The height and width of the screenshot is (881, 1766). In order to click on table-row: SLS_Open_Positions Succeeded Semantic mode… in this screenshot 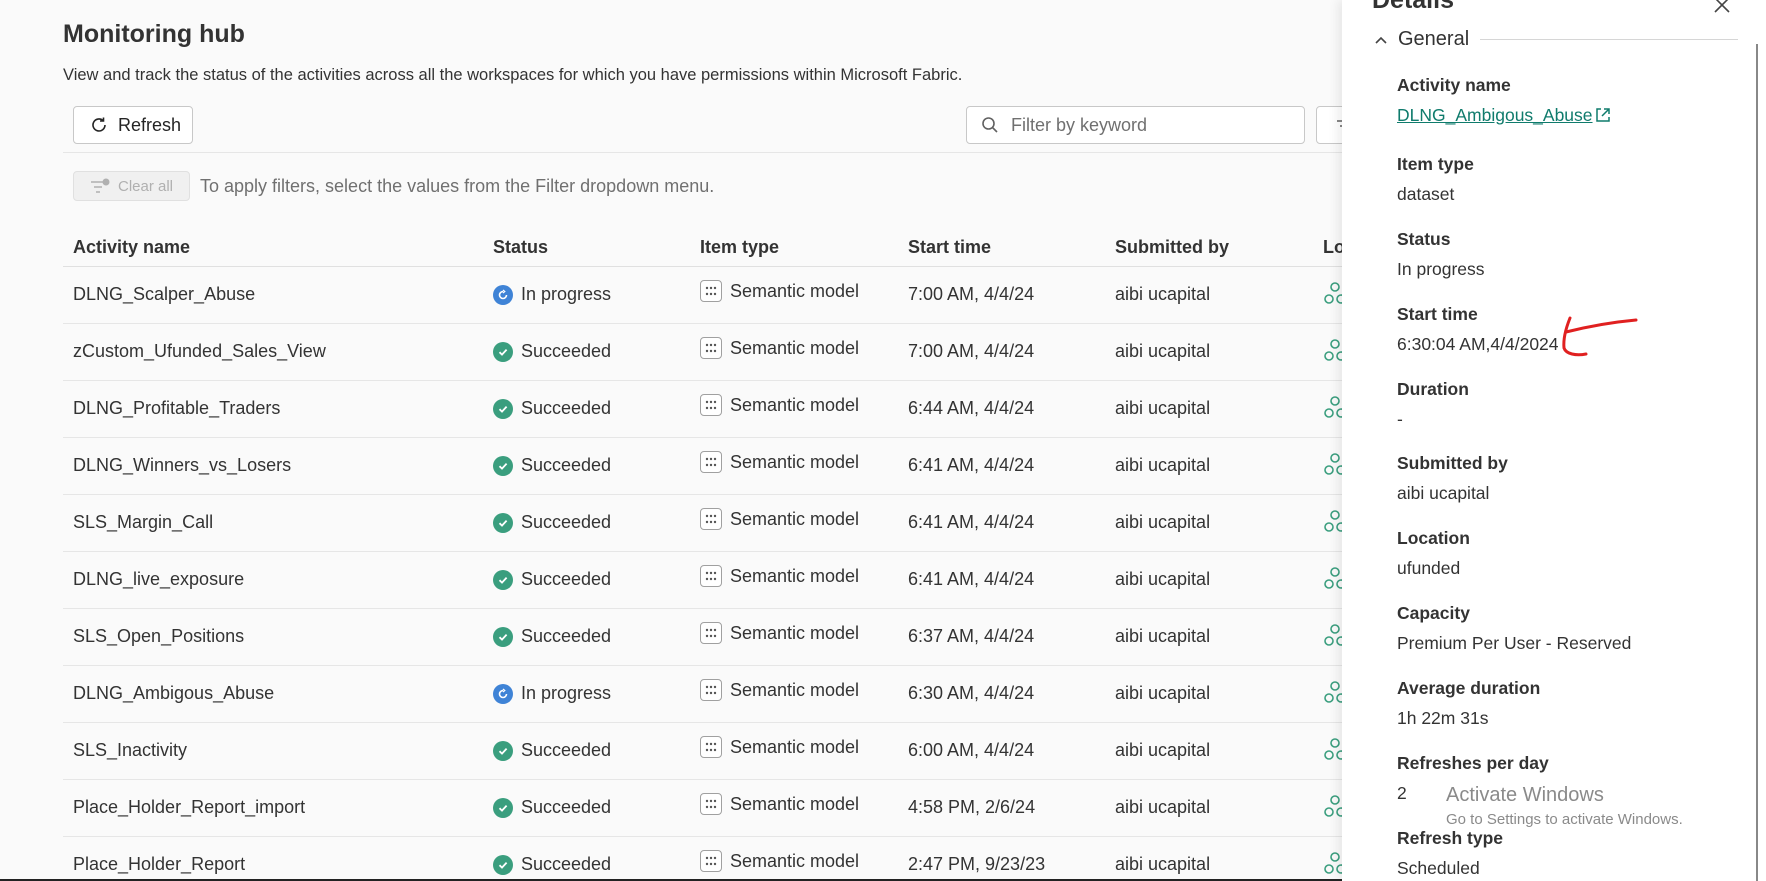, I will do `click(702, 637)`.